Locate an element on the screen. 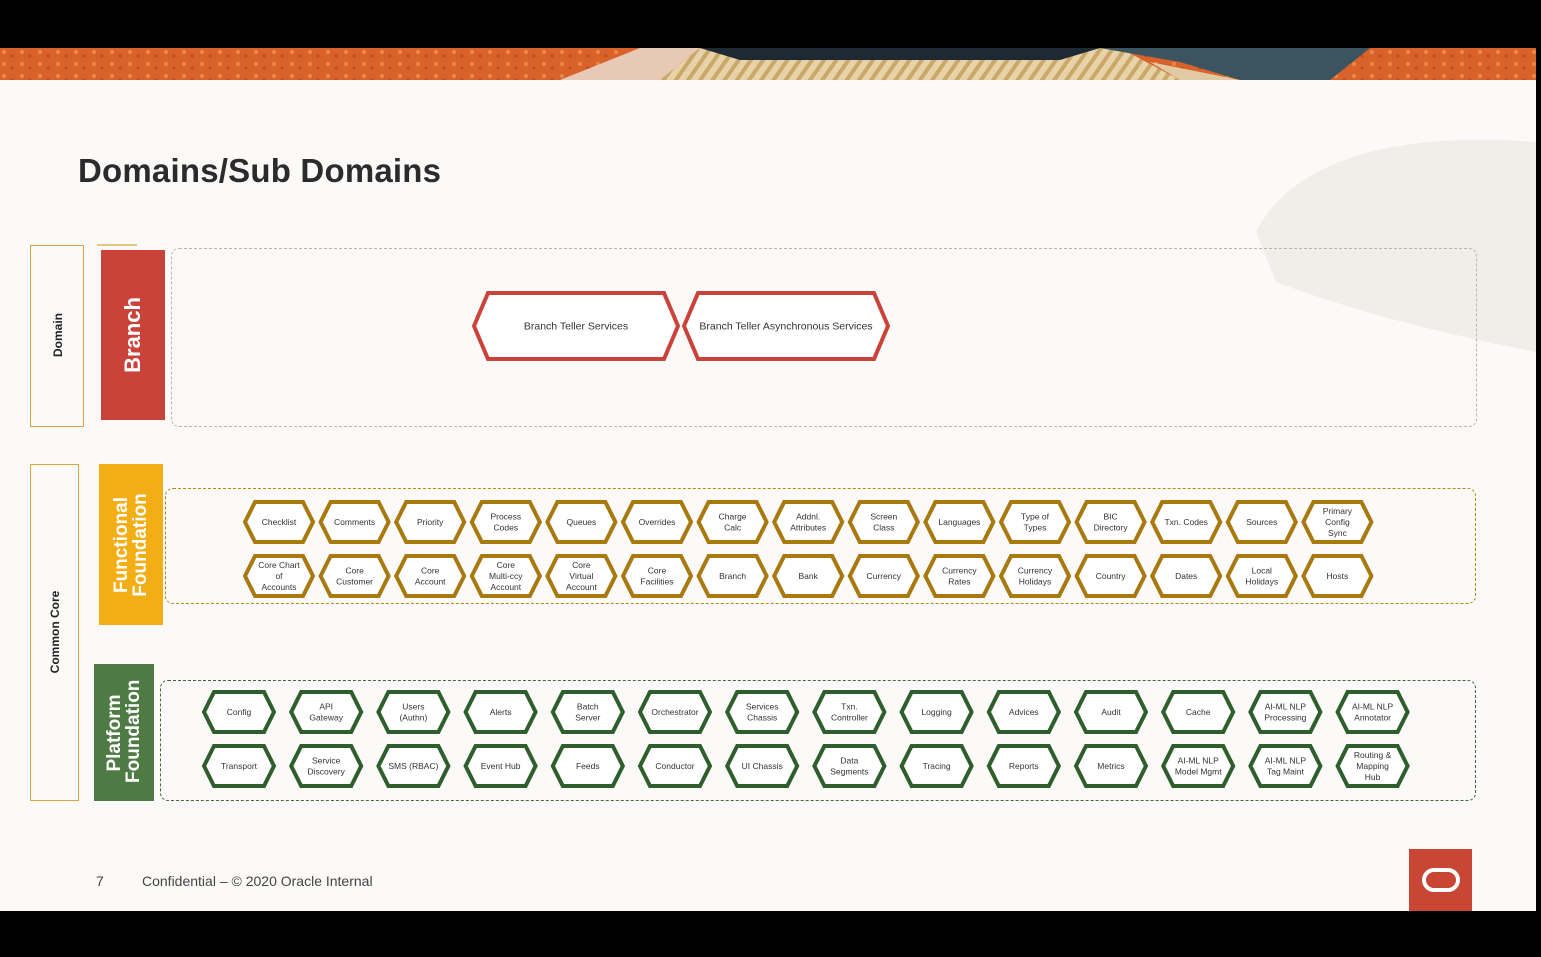  subdomain-functional-branch: Branch is located at coordinates (732, 576).